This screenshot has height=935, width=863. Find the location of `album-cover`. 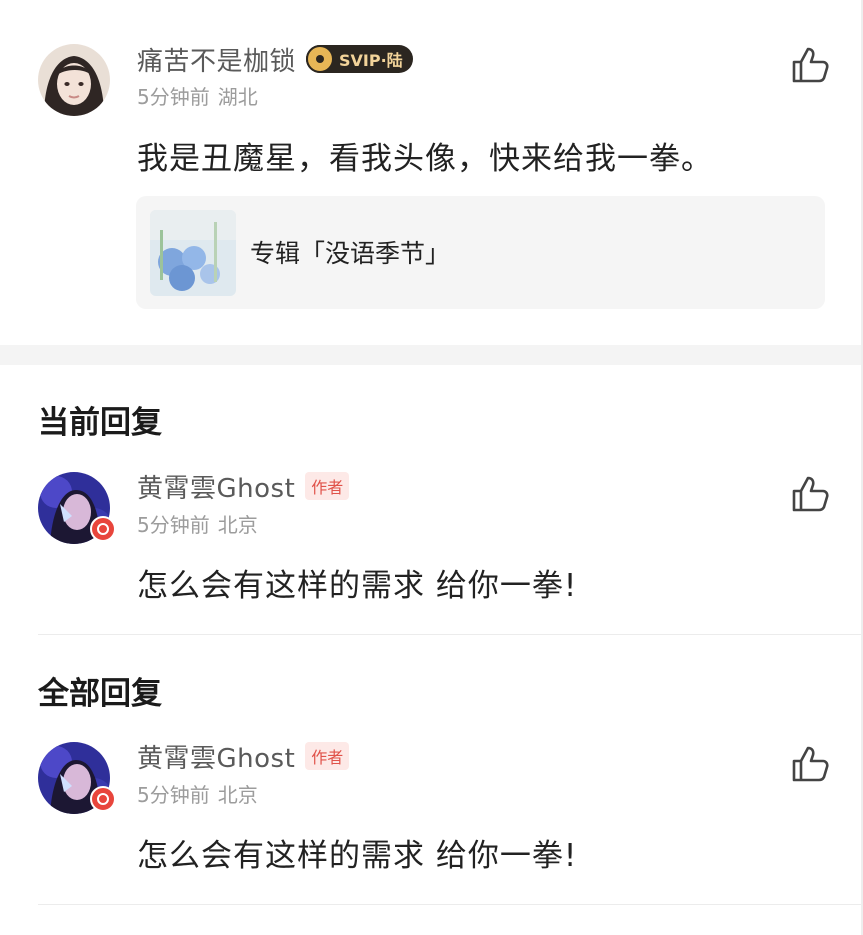

album-cover is located at coordinates (193, 253).